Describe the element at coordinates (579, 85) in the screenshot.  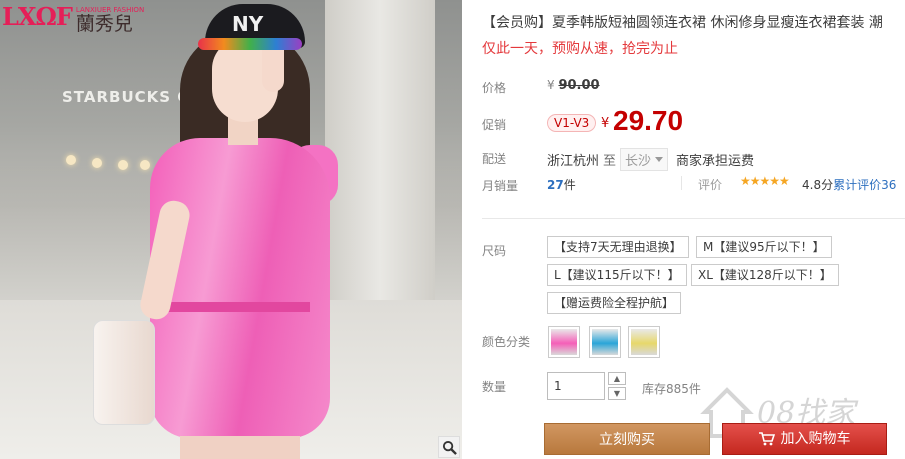
I see `original-price-value: 90.00` at that location.